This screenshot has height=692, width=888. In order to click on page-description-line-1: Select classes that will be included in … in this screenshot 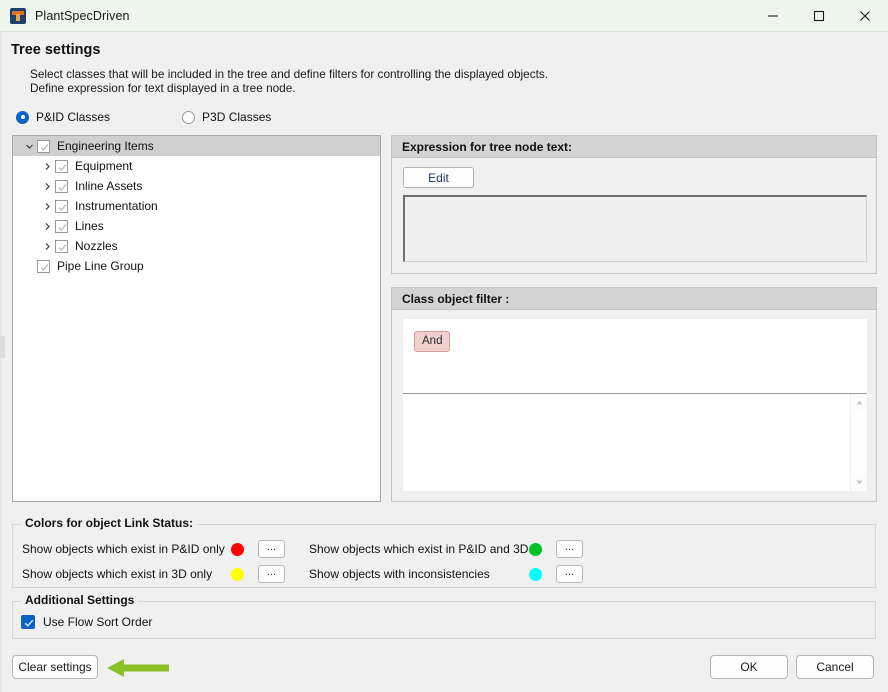, I will do `click(289, 74)`.